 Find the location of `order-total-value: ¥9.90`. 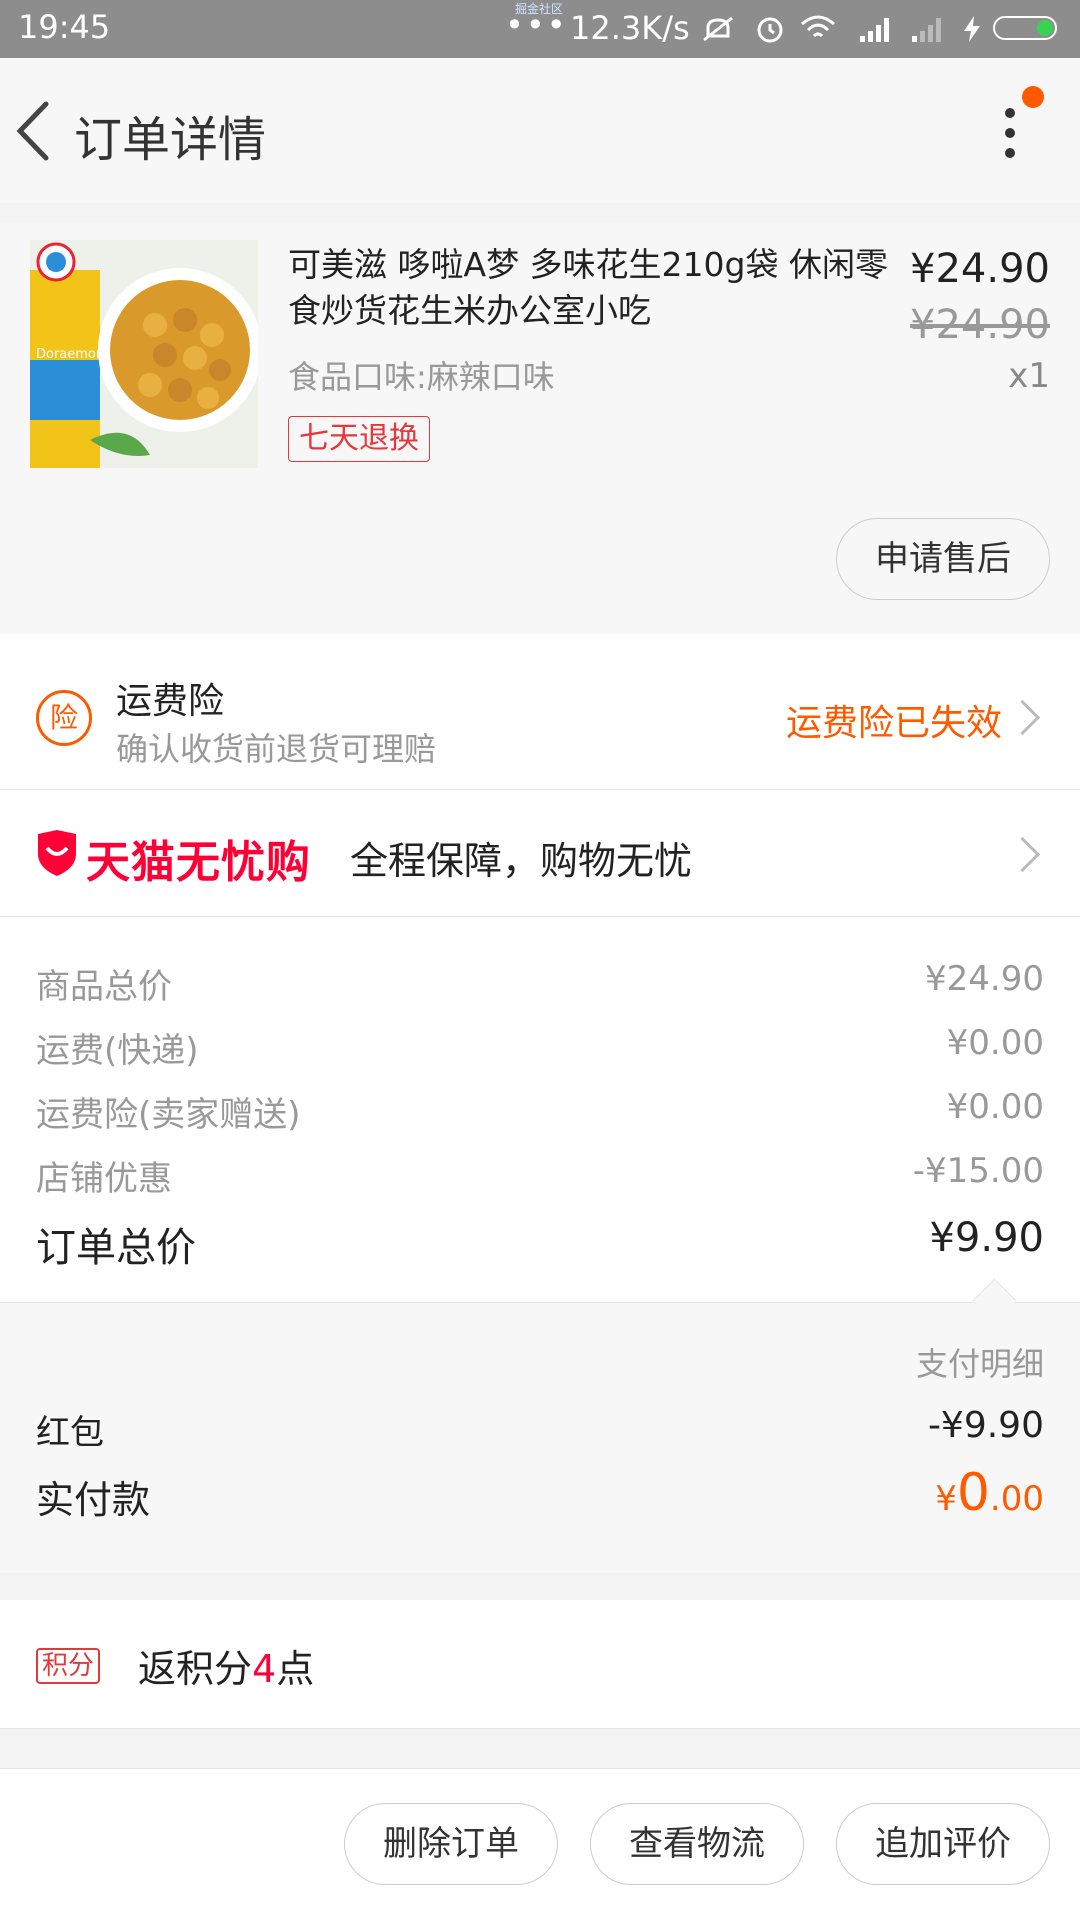

order-total-value: ¥9.90 is located at coordinates (986, 1238).